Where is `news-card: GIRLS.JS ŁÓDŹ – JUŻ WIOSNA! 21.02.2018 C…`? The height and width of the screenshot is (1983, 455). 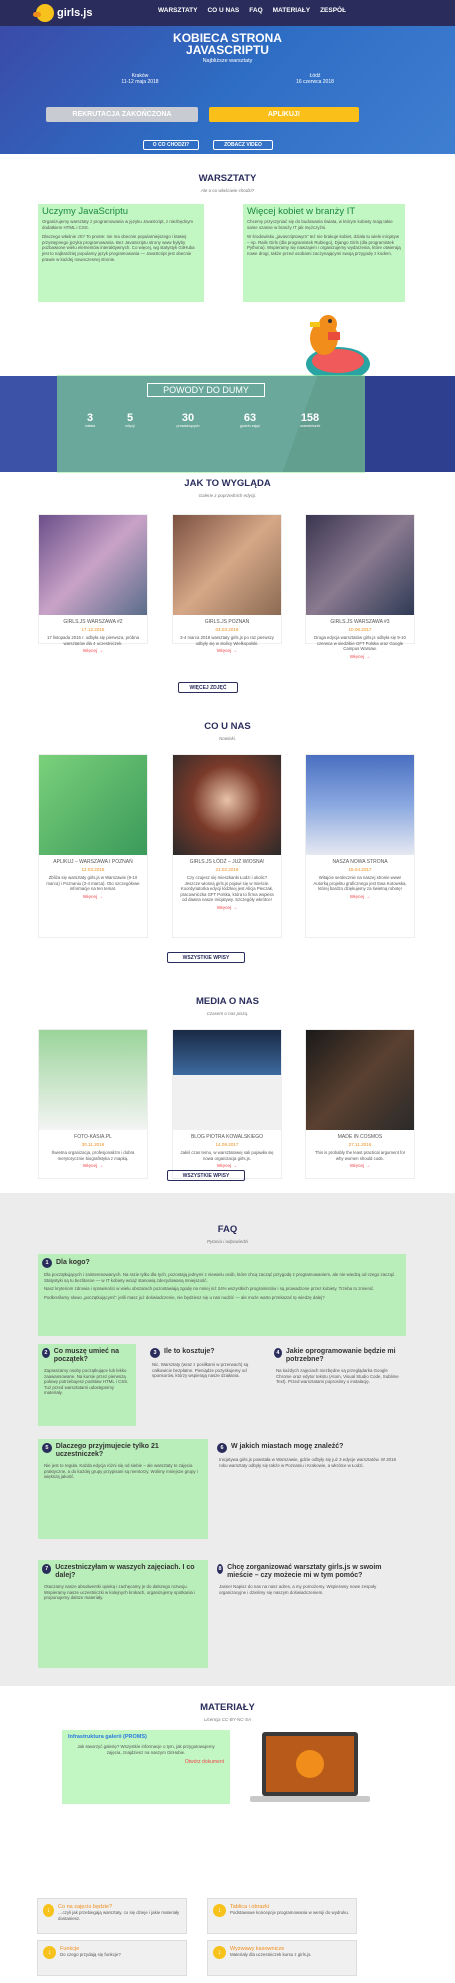
news-card: GIRLS.JS ŁÓDŹ – JUŻ WIOSNA! 21.02.2018 C… is located at coordinates (227, 846).